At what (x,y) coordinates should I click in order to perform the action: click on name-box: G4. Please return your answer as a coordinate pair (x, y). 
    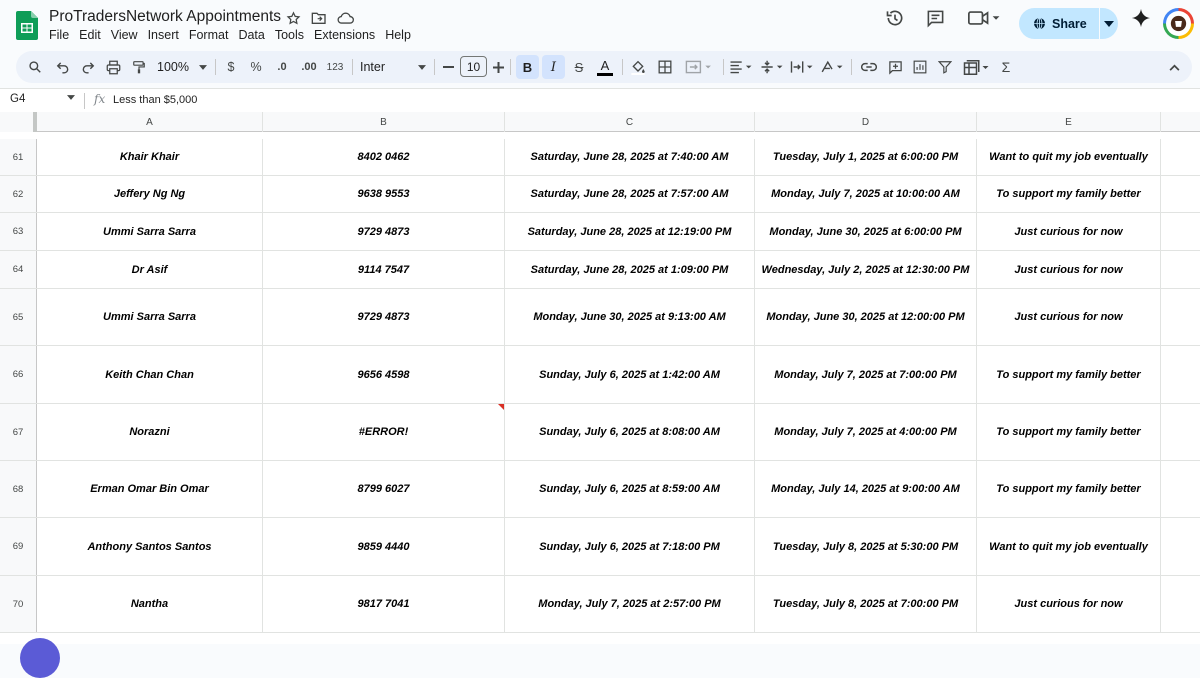
    Looking at the image, I should click on (17, 99).